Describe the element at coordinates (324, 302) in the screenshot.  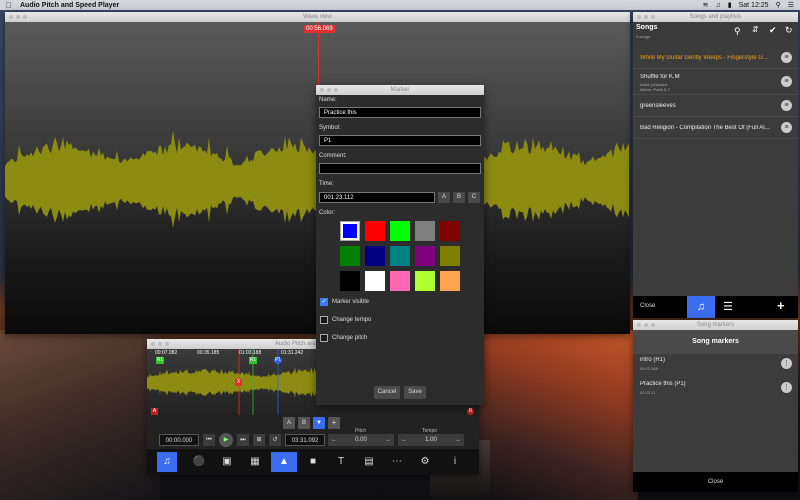
I see `marker-visible-checkbox: ✓` at that location.